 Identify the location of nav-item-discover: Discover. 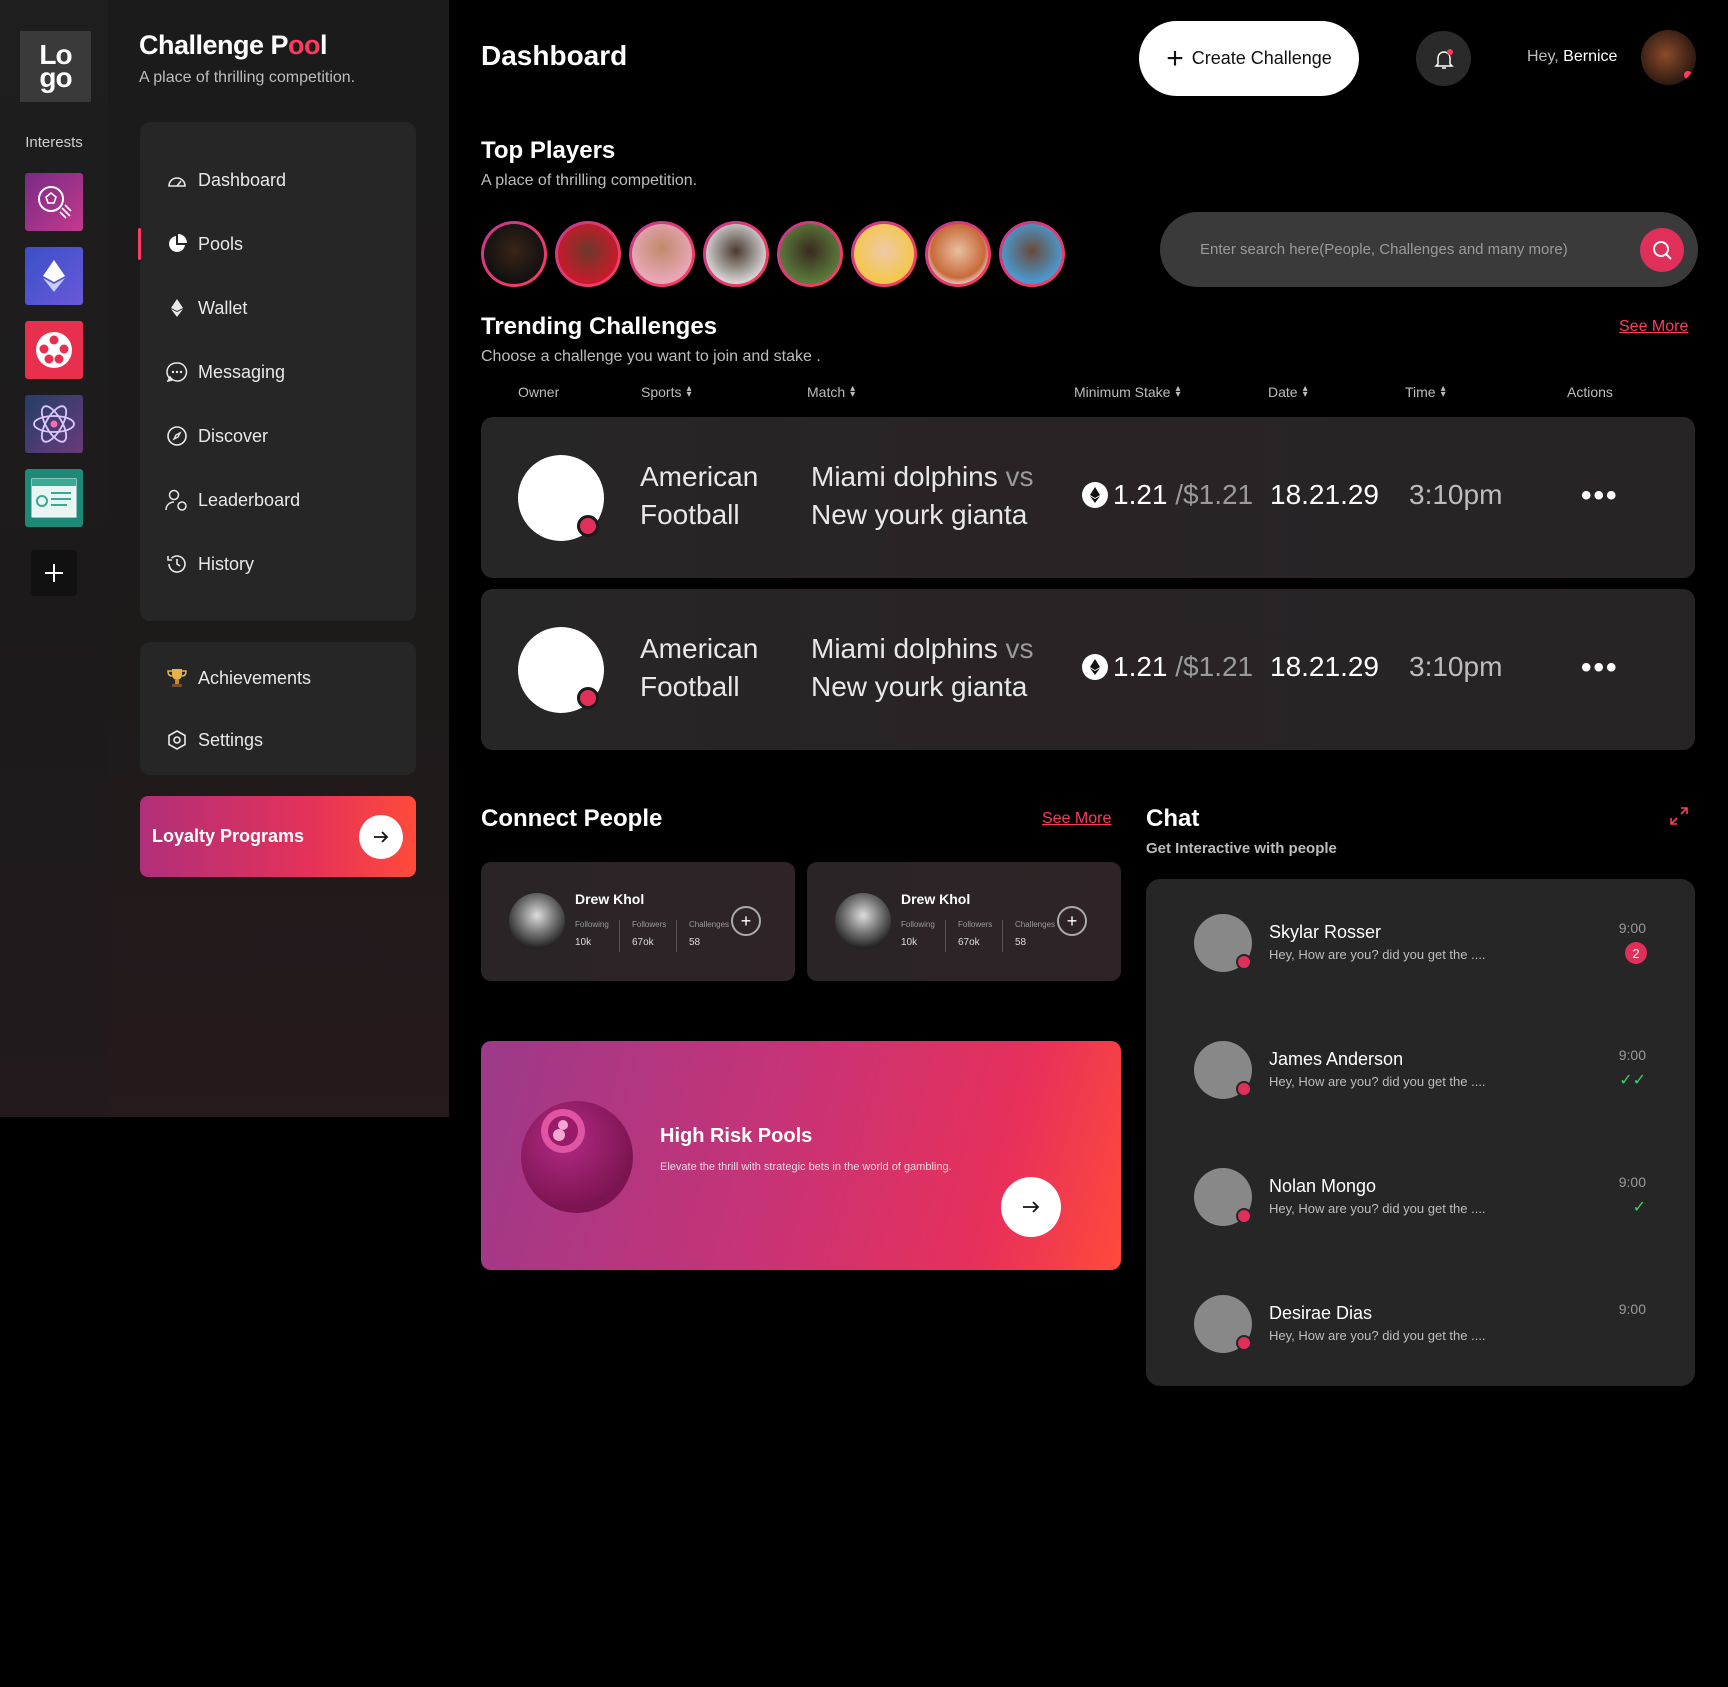
(278, 436).